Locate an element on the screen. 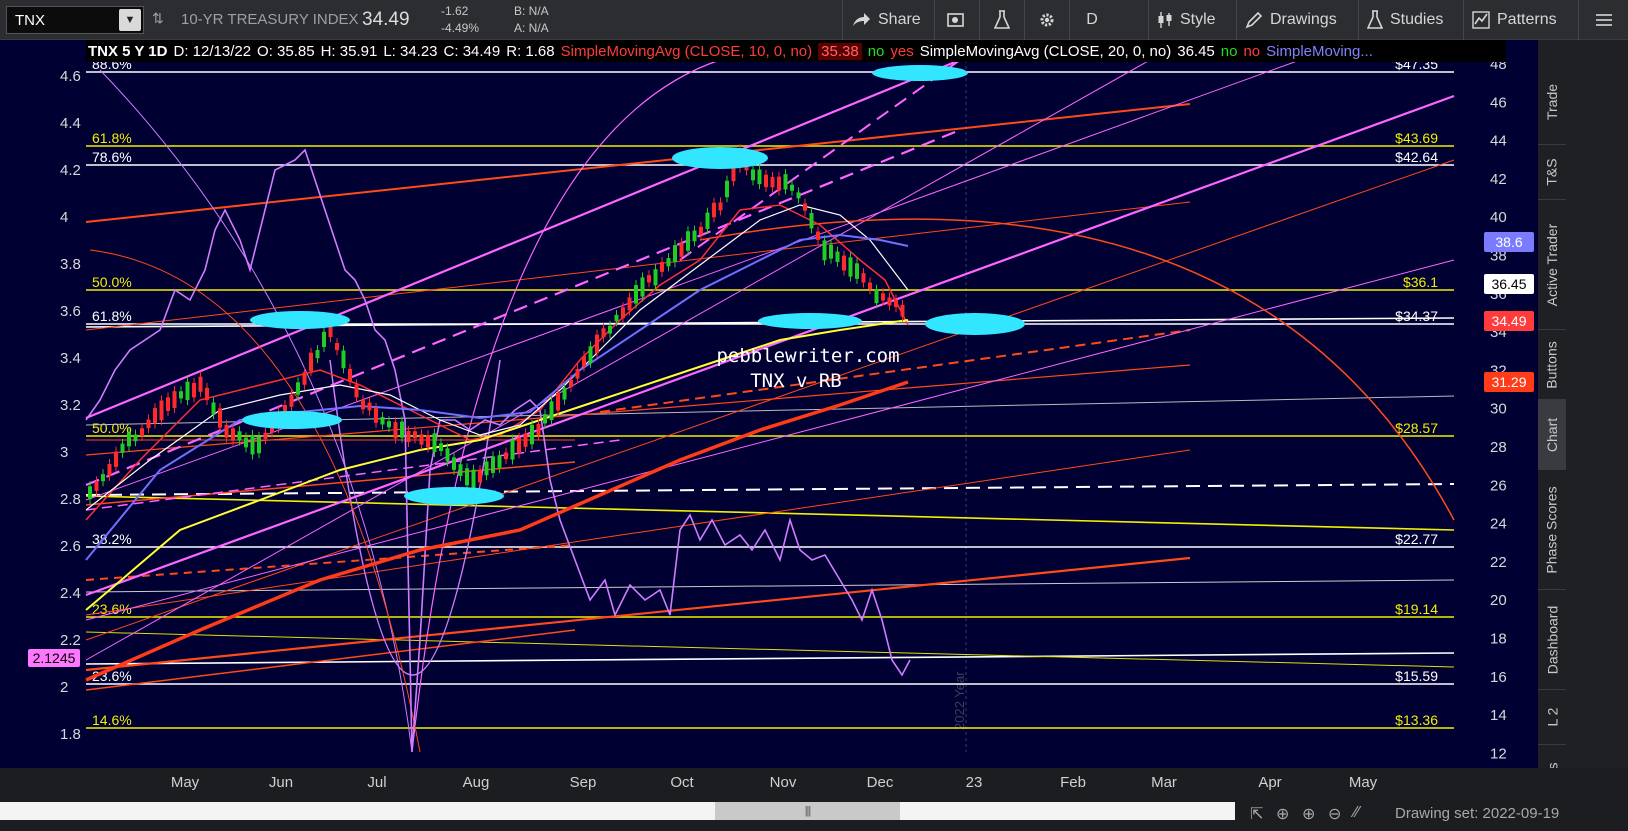  crosshair-icon: ⊕ is located at coordinates (1282, 814).